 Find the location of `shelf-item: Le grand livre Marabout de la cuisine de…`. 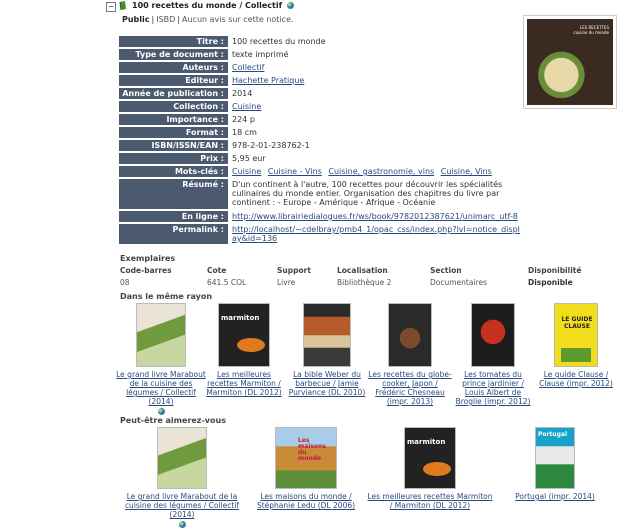

shelf-item: Le grand livre Marabout de la cuisine de… is located at coordinates (161, 359).